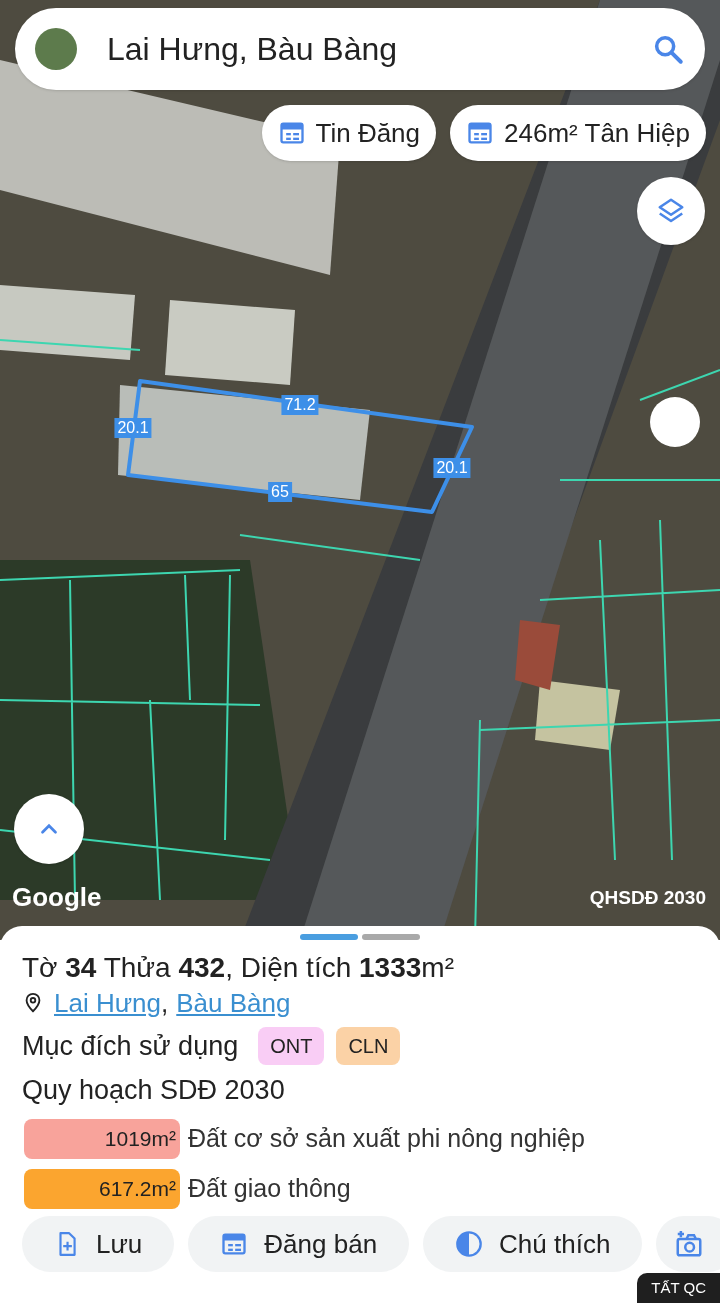 This screenshot has height=1305, width=720. I want to click on edge-length-label: 65, so click(280, 492).